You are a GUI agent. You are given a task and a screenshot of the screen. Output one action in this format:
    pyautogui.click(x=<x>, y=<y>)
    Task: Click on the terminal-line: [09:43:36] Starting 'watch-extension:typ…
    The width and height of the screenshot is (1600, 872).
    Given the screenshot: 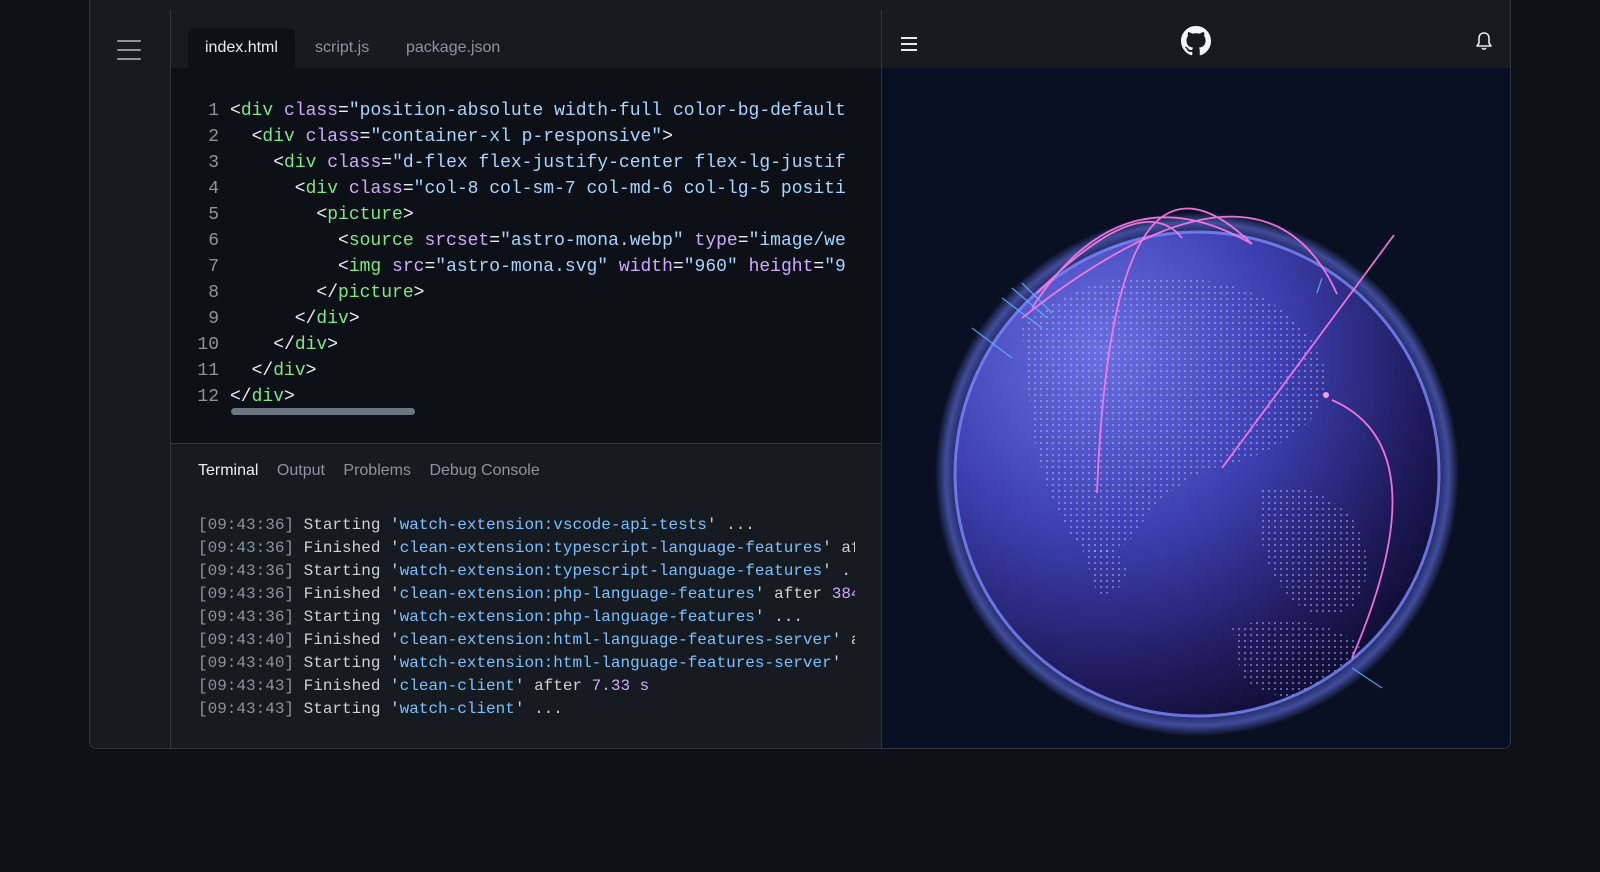 What is the action you would take?
    pyautogui.click(x=526, y=571)
    